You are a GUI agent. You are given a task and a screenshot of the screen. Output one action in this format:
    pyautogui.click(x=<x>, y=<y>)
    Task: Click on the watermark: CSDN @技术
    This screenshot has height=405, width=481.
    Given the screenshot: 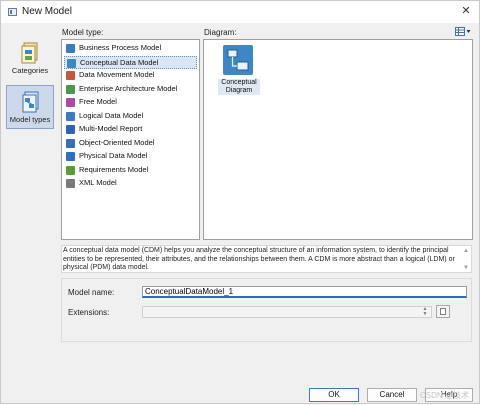 What is the action you would take?
    pyautogui.click(x=445, y=395)
    